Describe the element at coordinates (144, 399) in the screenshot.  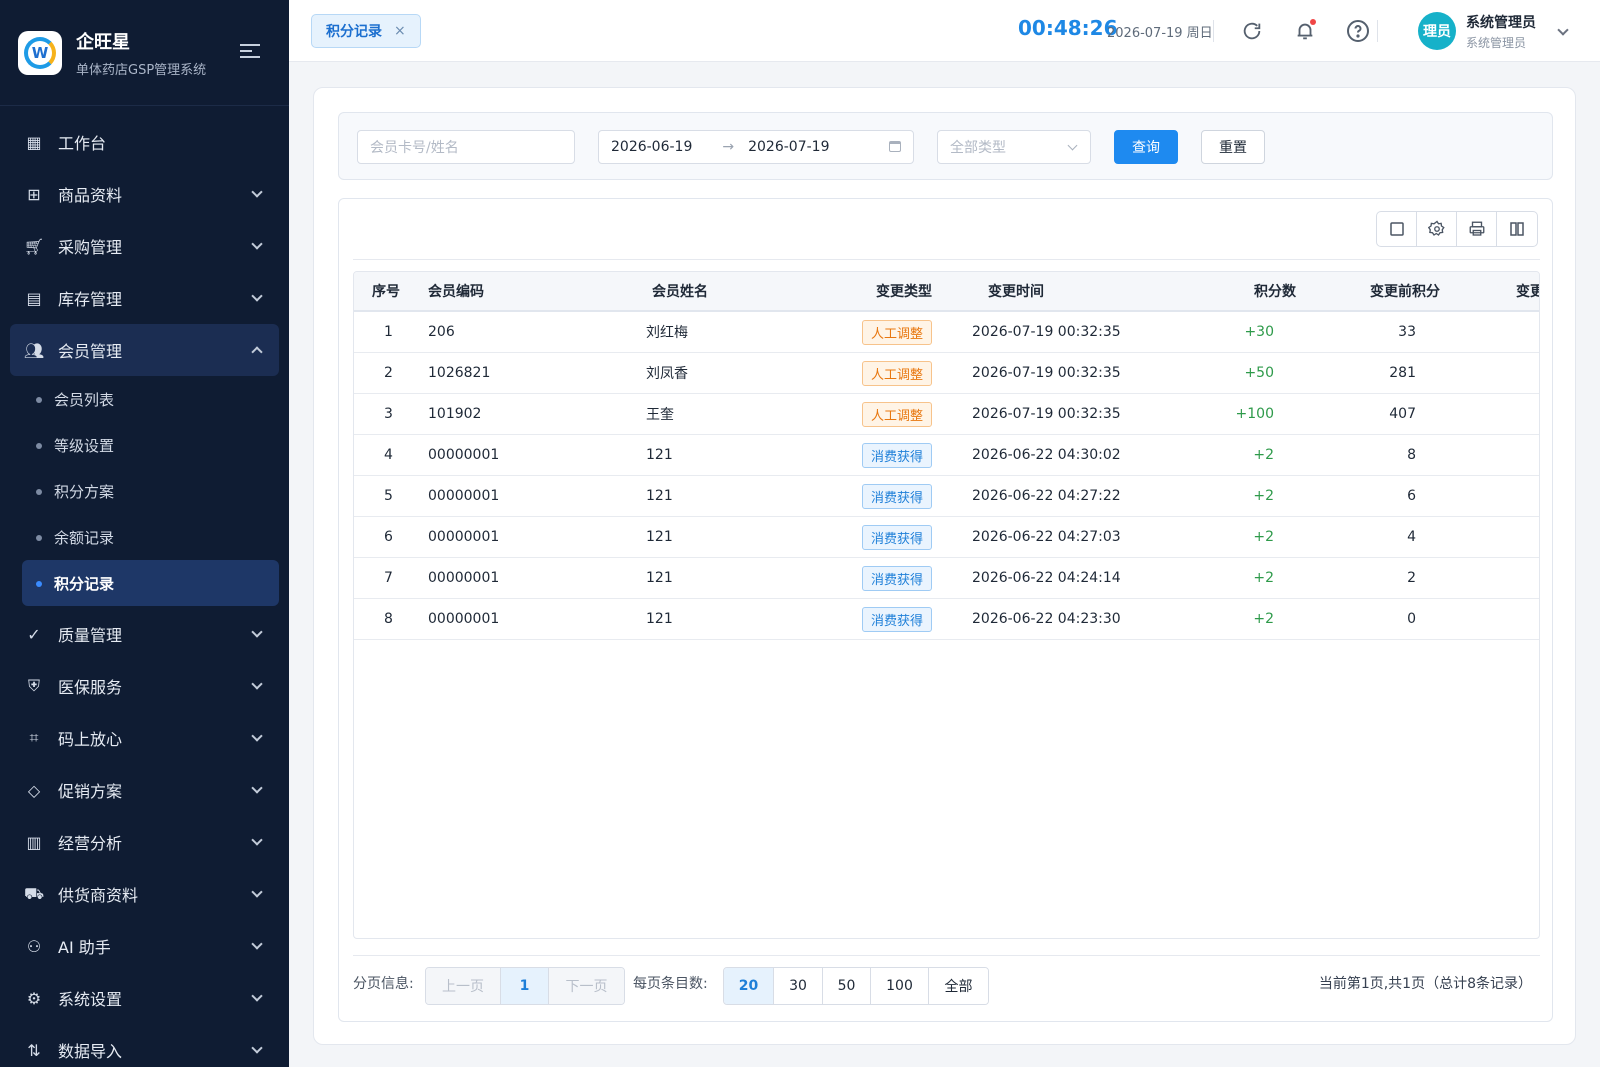
I see `sidebar-subitem-member-list: 会员列表` at that location.